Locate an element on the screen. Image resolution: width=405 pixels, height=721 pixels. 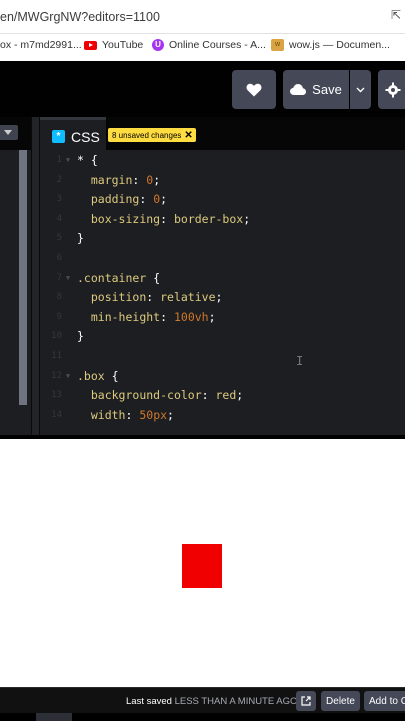
close-icon: ✕ is located at coordinates (188, 135).